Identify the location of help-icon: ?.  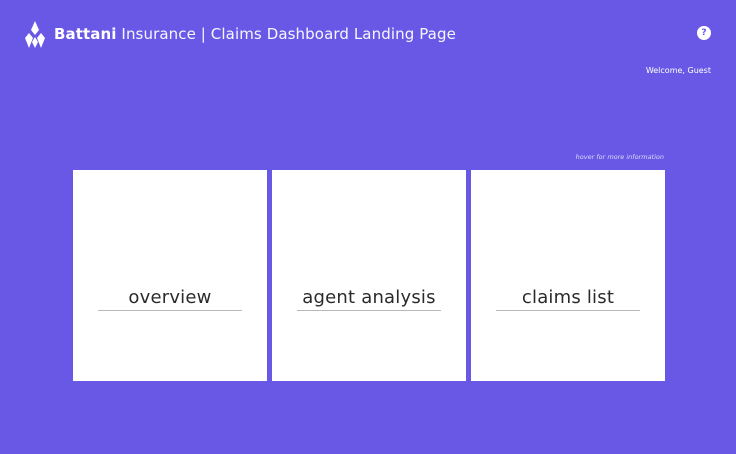
(704, 33).